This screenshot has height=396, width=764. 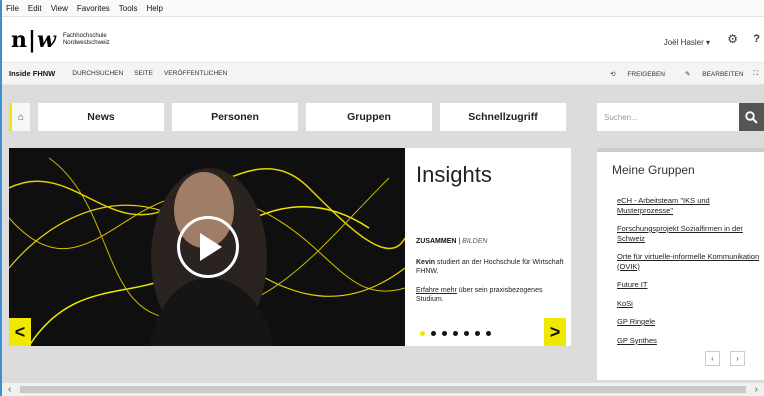 I want to click on slider-dots, so click(x=458, y=333).